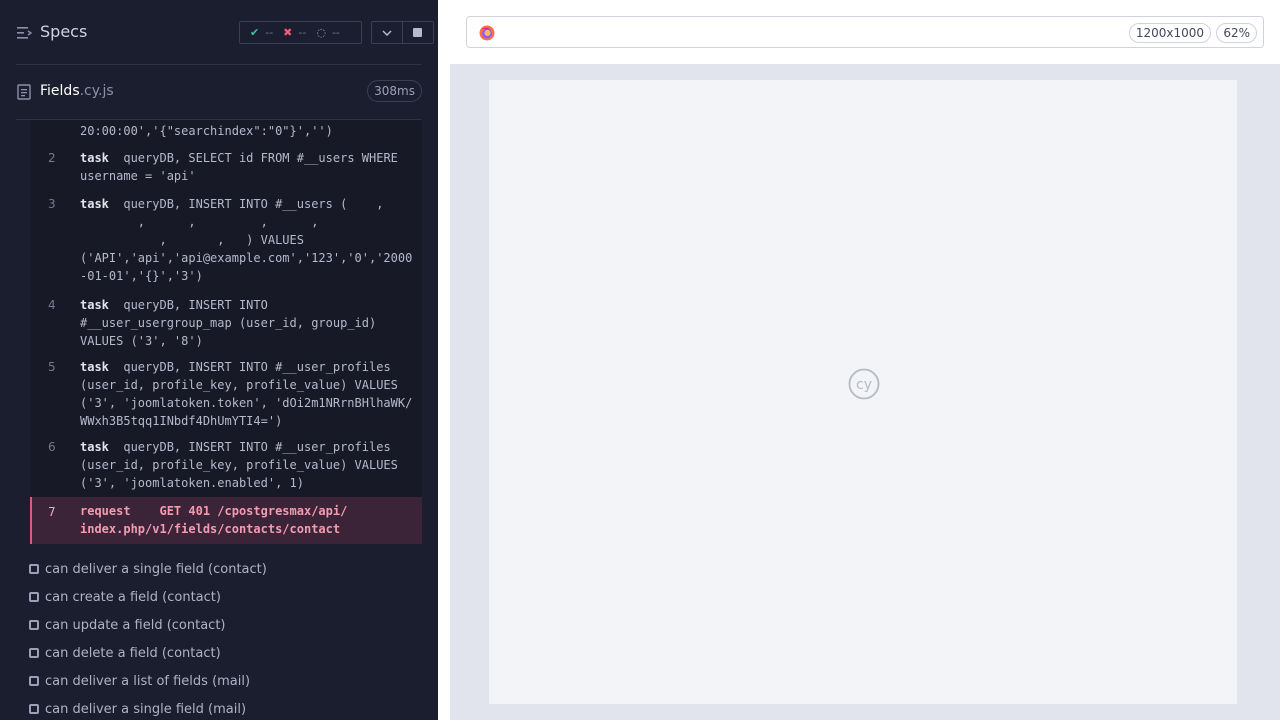 The image size is (1280, 720). I want to click on test-title: can create a field (contact), so click(133, 597).